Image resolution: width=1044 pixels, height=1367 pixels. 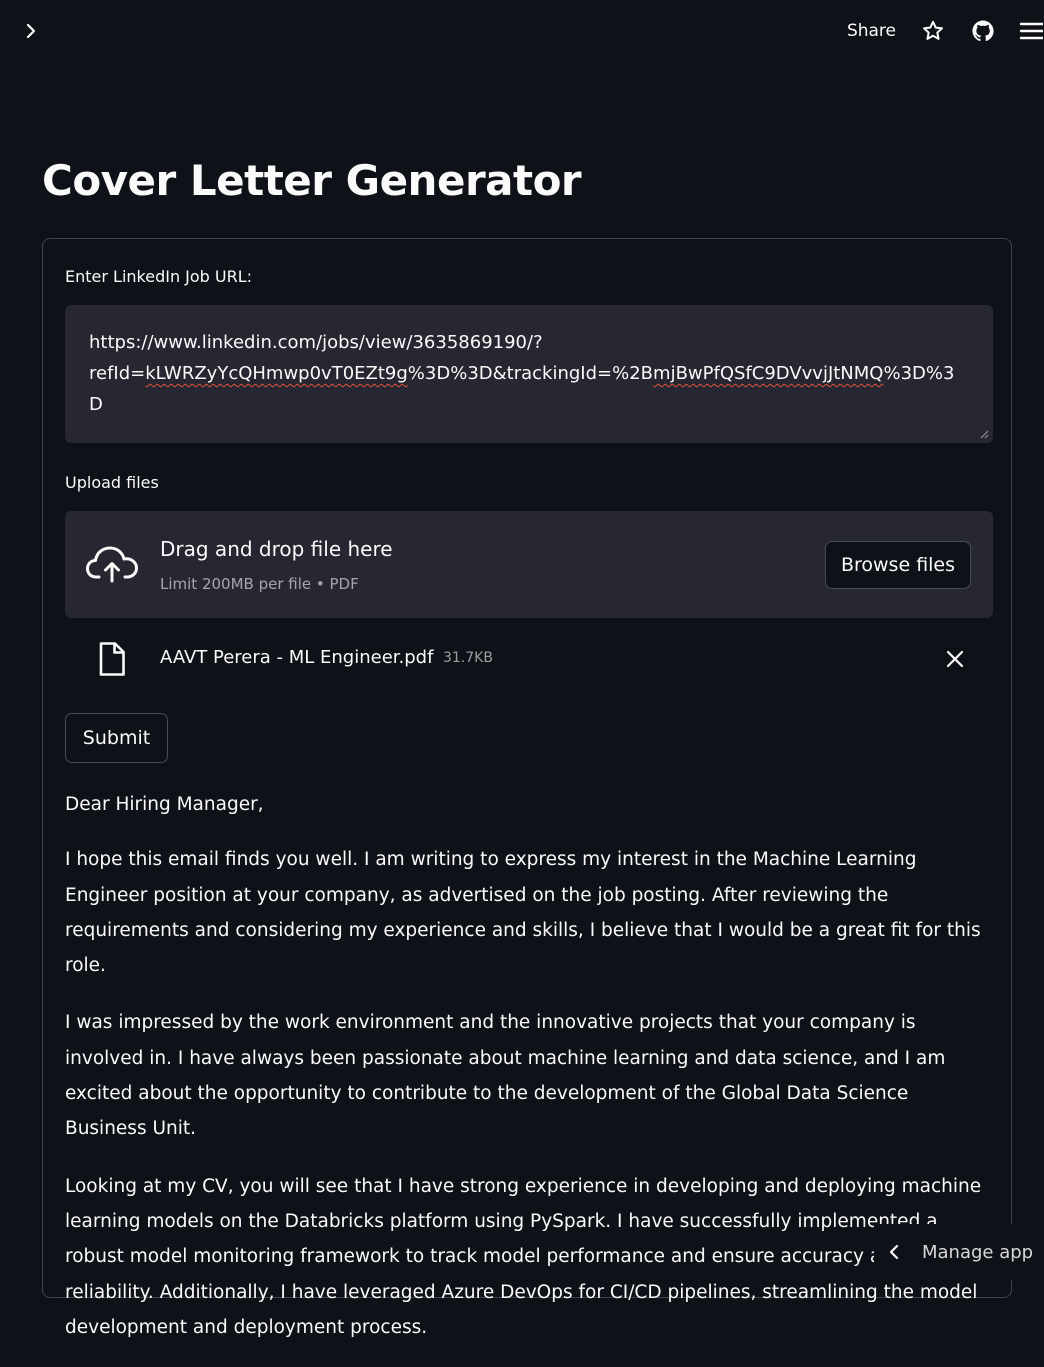 I want to click on url-text-part: %3D%3, so click(x=918, y=373).